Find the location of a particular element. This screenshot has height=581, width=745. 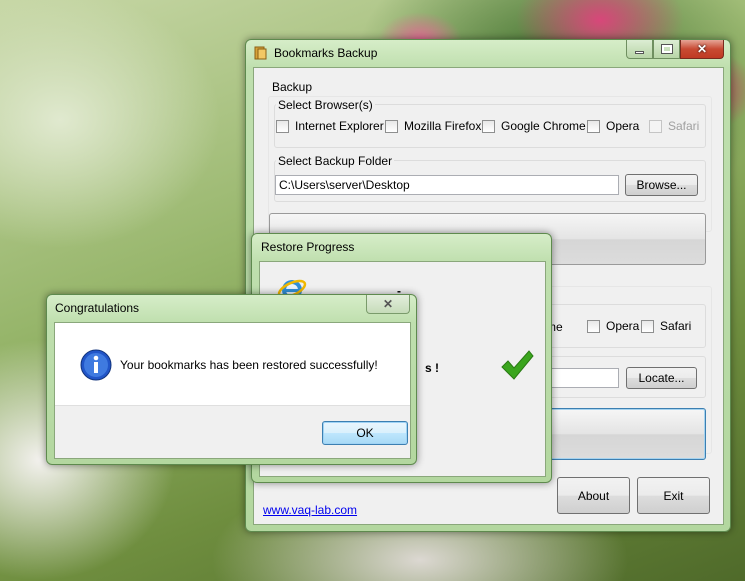

checkbox-opera: Opera is located at coordinates (613, 126).